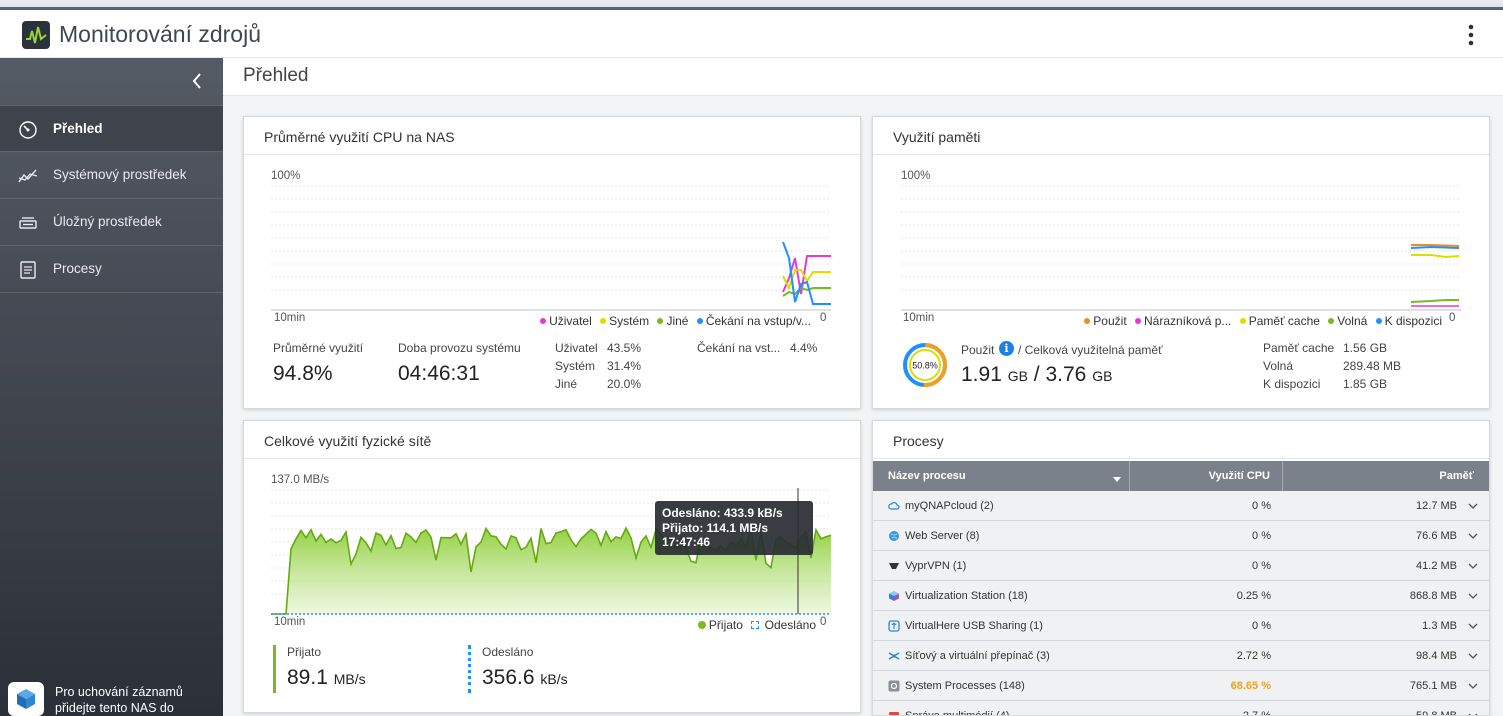 The image size is (1503, 716). I want to click on process-cpu: 68.65 %, so click(1250, 686).